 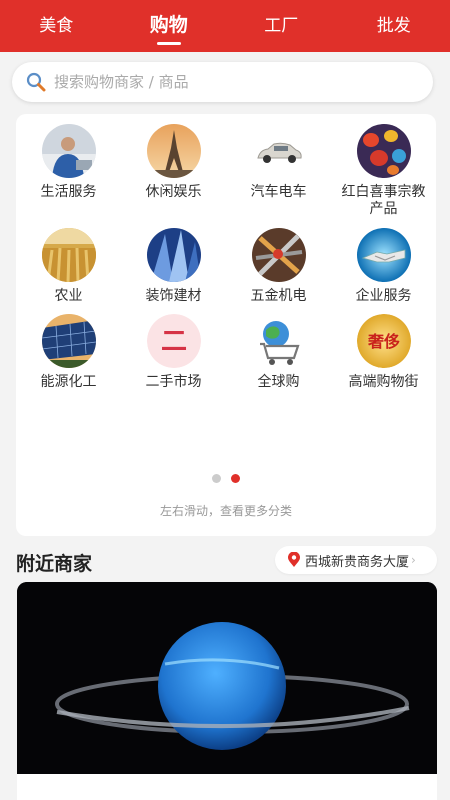 What do you see at coordinates (36, 82) in the screenshot?
I see `search-icon` at bounding box center [36, 82].